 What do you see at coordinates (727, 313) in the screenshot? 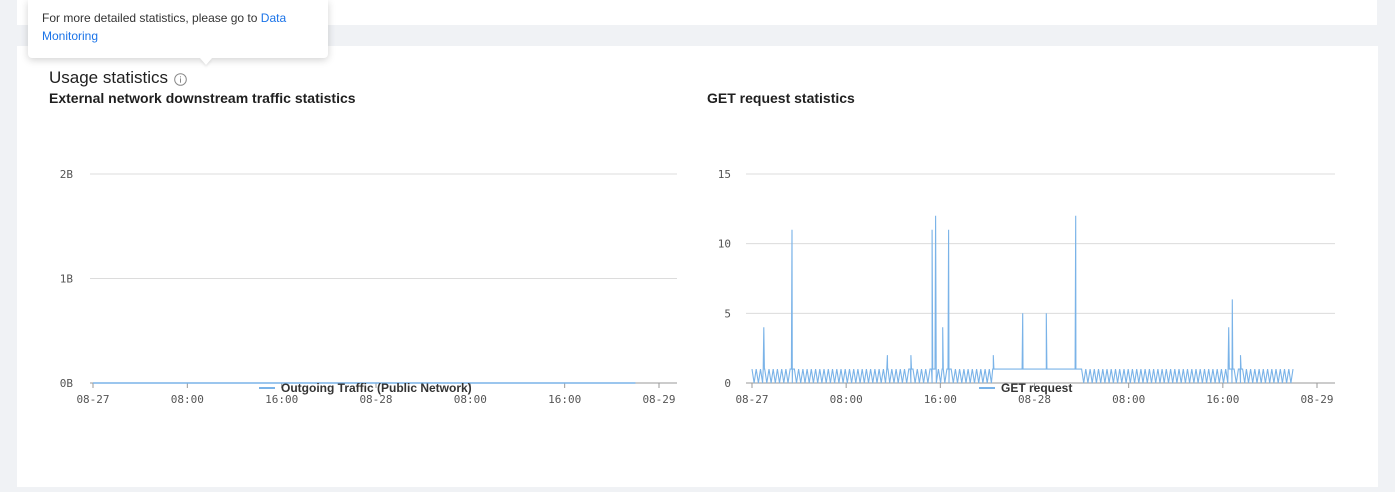
I see `y-tick-label: 5` at bounding box center [727, 313].